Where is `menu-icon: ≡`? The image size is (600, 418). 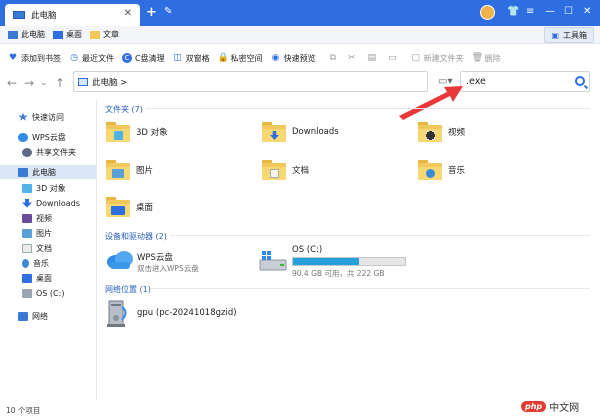 menu-icon: ≡ is located at coordinates (530, 11).